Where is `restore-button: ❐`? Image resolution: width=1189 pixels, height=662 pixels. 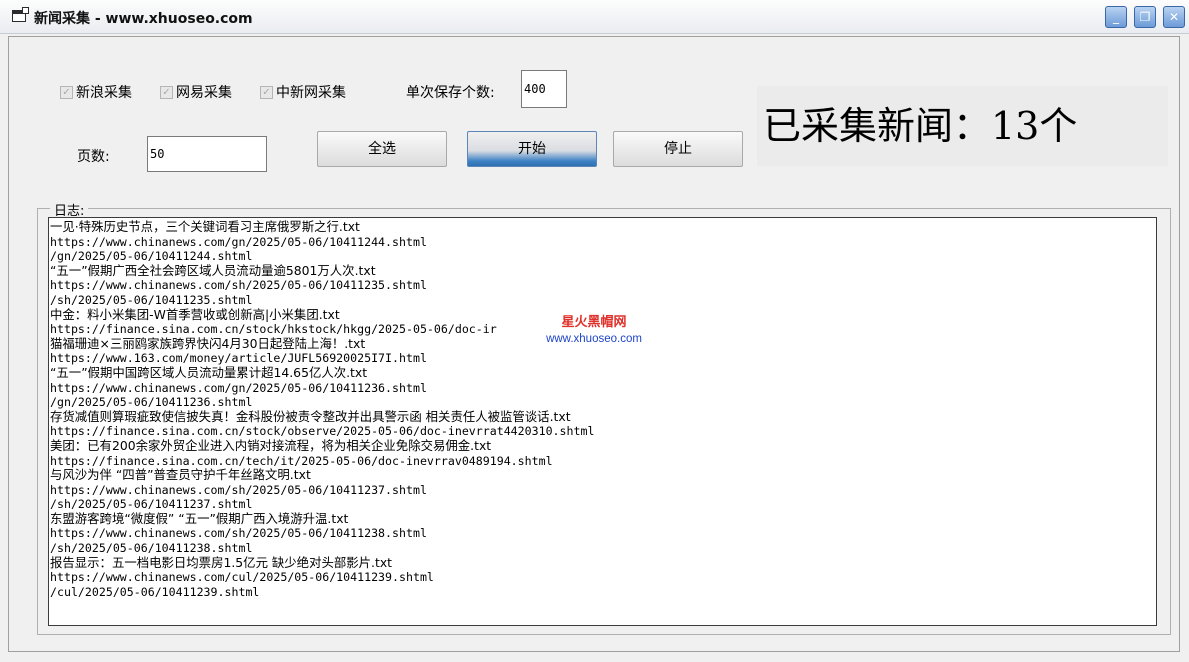 restore-button: ❐ is located at coordinates (1145, 17).